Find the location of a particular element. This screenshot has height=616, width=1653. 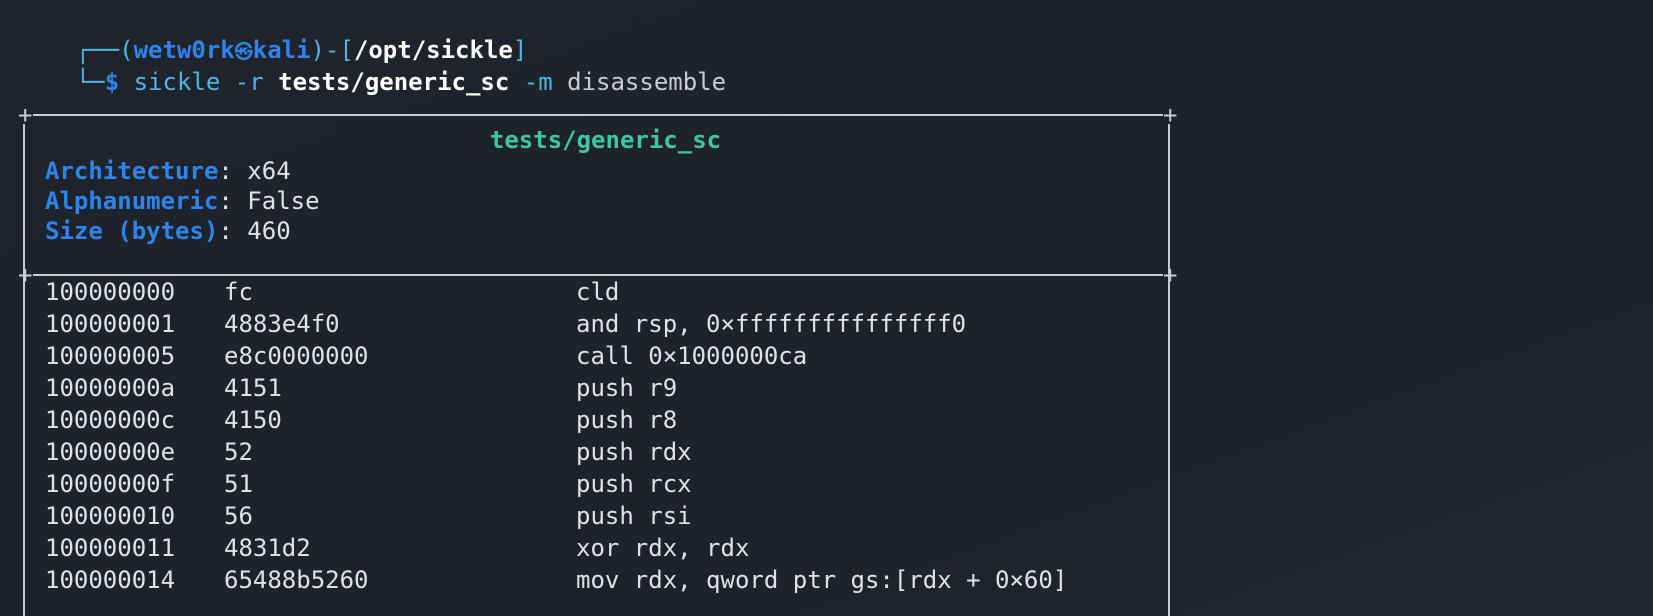

disasm-address: 100000011 is located at coordinates (110, 548).